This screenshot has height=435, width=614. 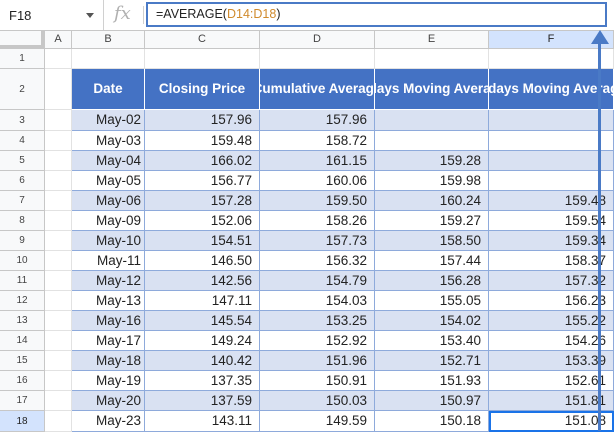 I want to click on cell-a15, so click(x=58, y=361).